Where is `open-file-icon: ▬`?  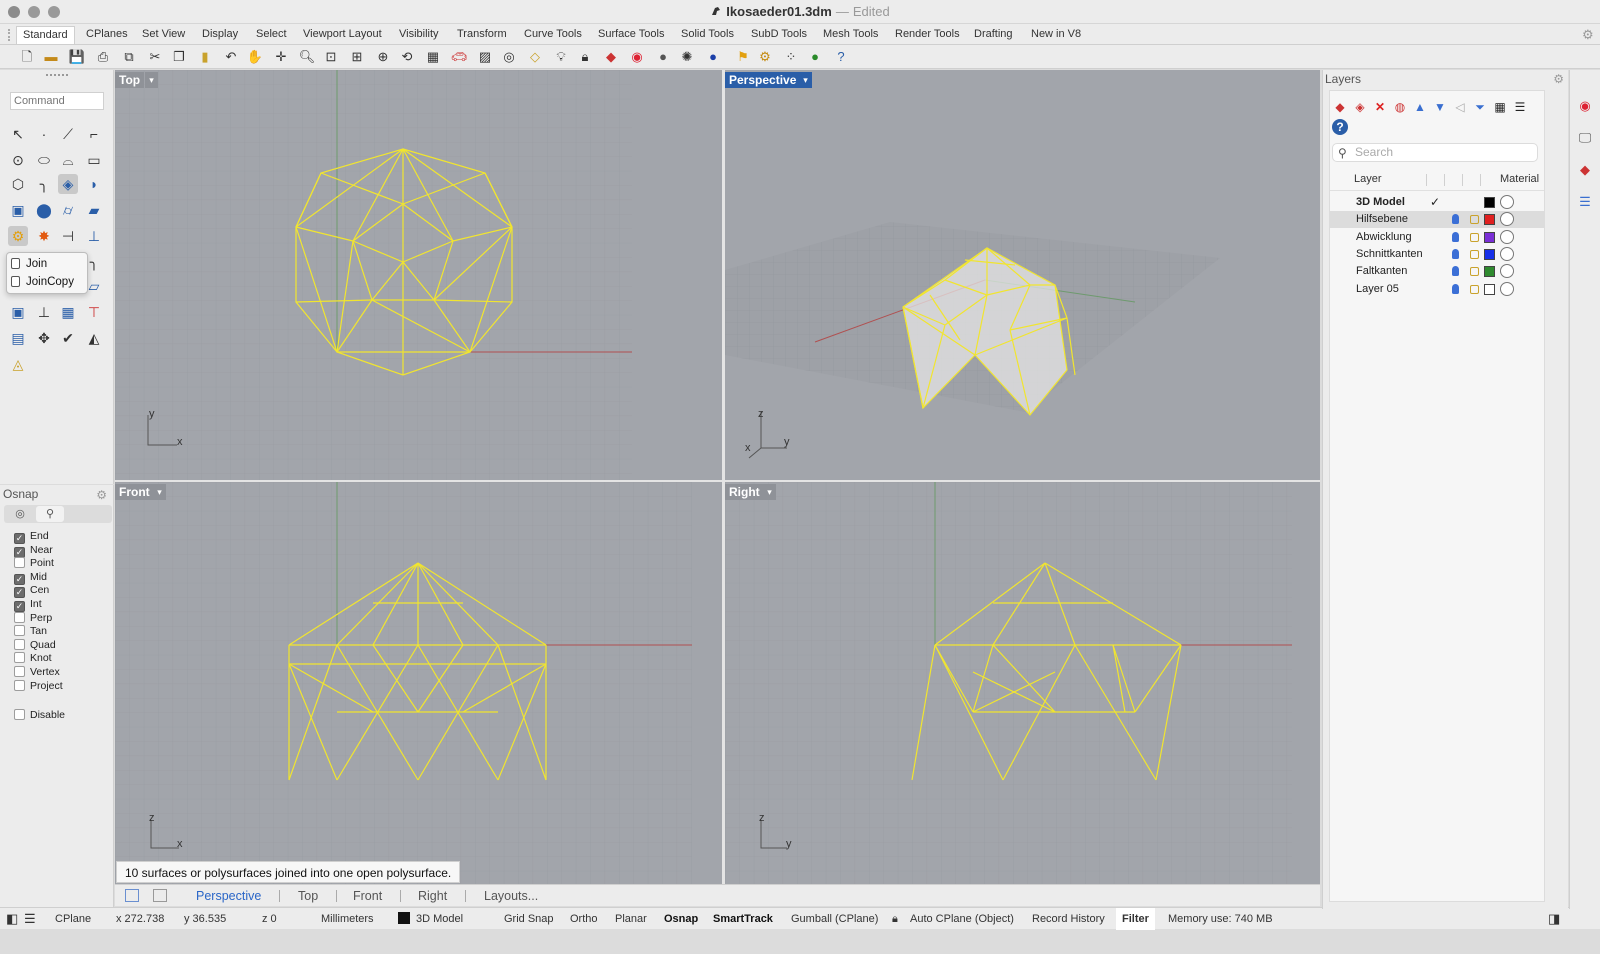 open-file-icon: ▬ is located at coordinates (51, 57).